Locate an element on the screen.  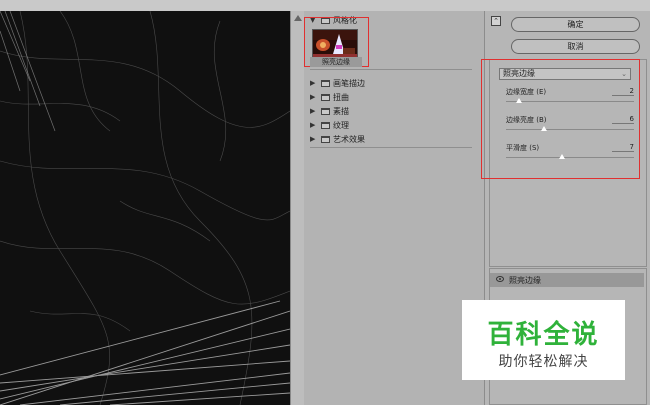
filter-select-value: 照亮边缘 is located at coordinates (519, 73).